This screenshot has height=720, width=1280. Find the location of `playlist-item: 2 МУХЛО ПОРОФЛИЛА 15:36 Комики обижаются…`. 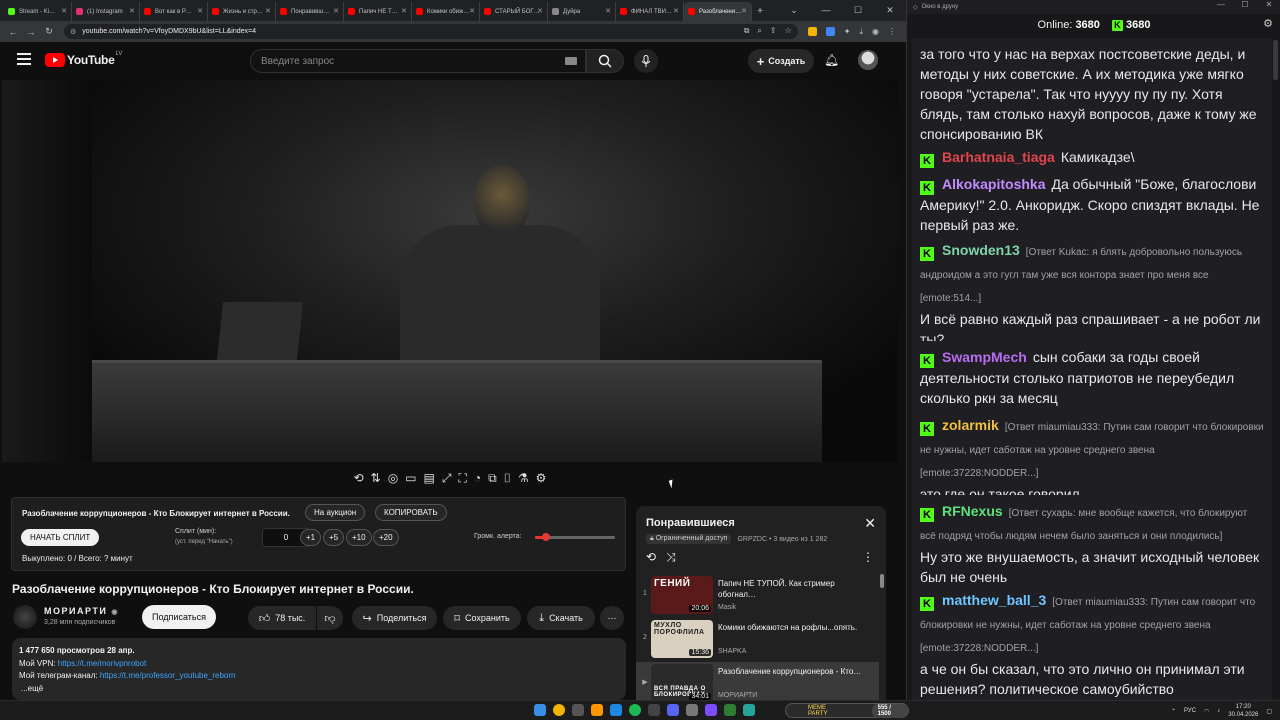

playlist-item: 2 МУХЛО ПОРОФЛИЛА 15:36 Комики обижаются… is located at coordinates (757, 640).